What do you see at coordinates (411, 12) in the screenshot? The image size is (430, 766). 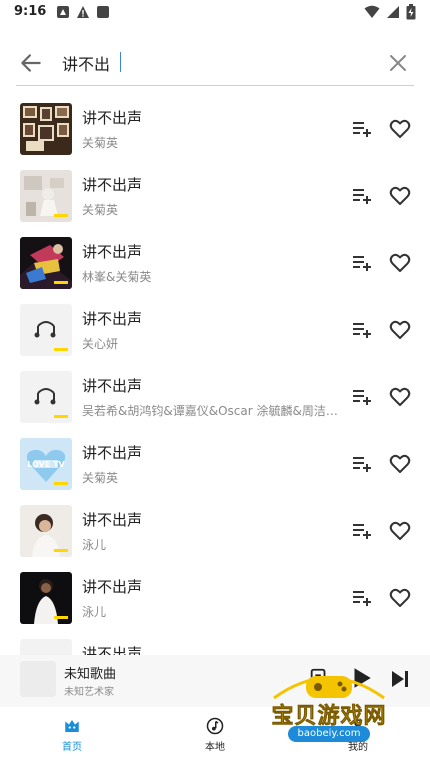 I see `battery-icon` at bounding box center [411, 12].